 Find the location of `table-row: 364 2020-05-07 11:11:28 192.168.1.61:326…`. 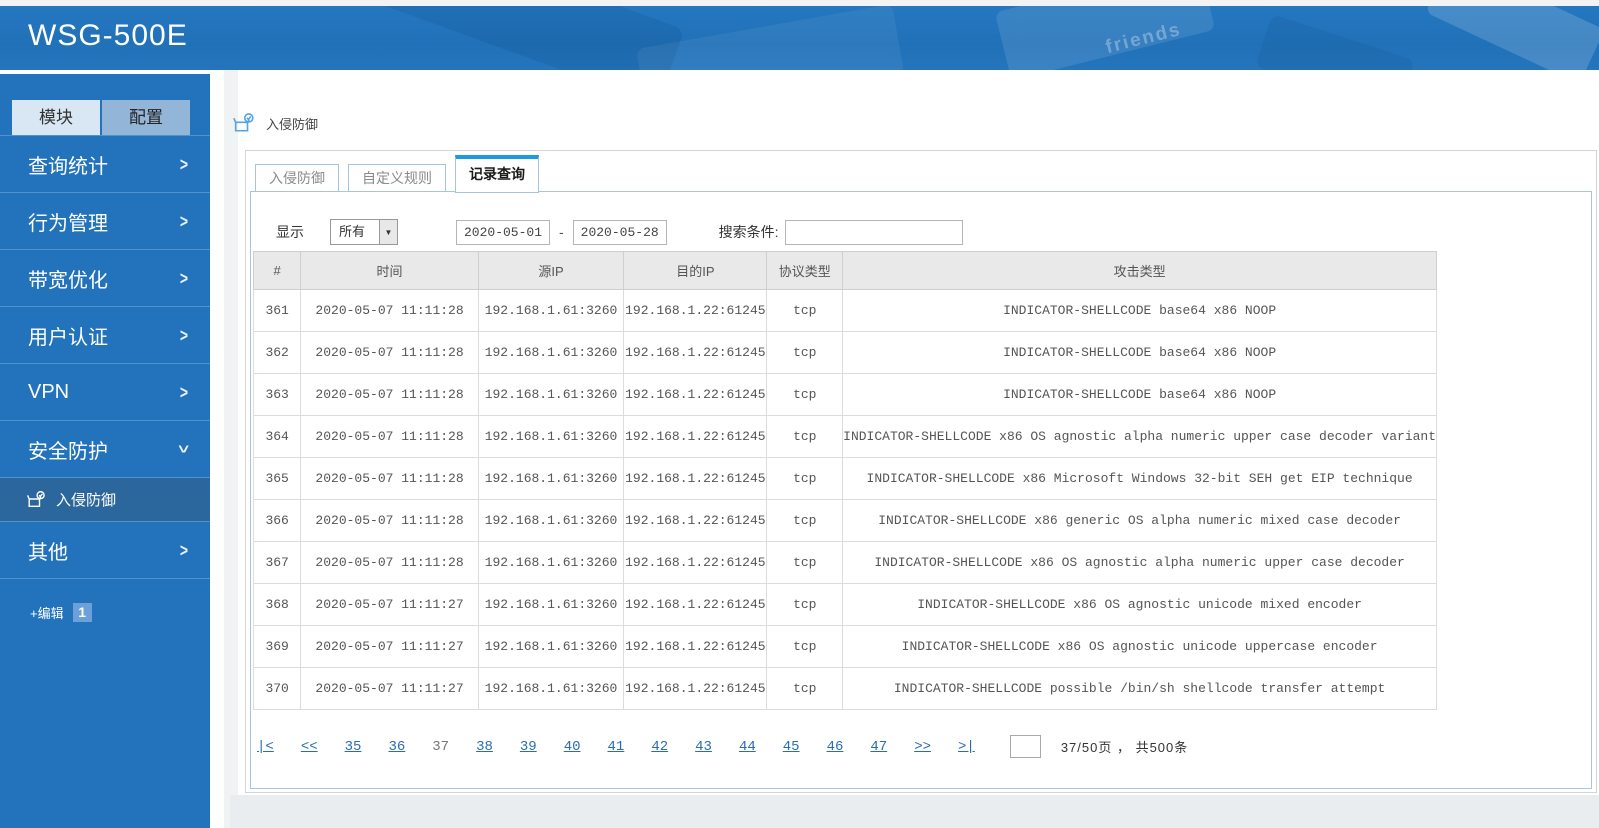

table-row: 364 2020-05-07 11:11:28 192.168.1.61:326… is located at coordinates (845, 436).